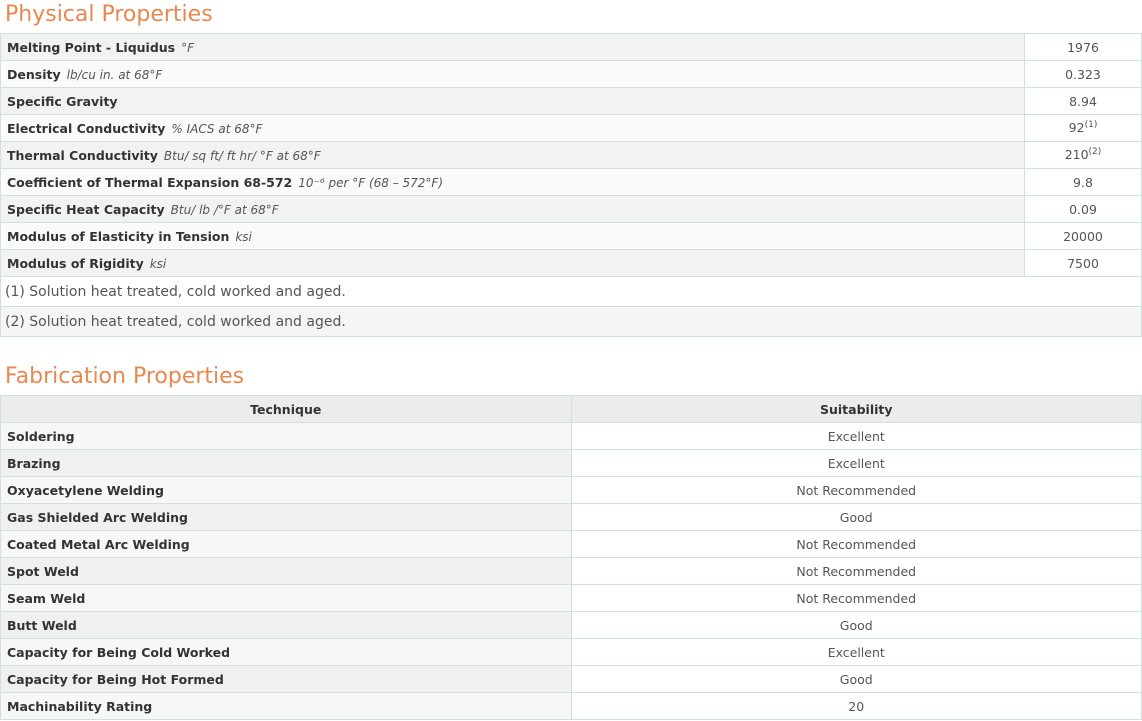  I want to click on property-value-cell: 9.8, so click(1083, 182).